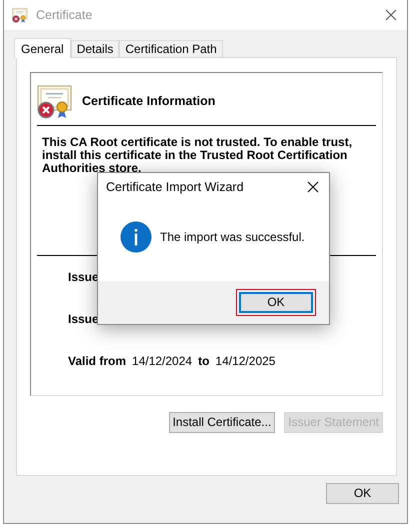  What do you see at coordinates (20, 15) in the screenshot?
I see `certificate-icon` at bounding box center [20, 15].